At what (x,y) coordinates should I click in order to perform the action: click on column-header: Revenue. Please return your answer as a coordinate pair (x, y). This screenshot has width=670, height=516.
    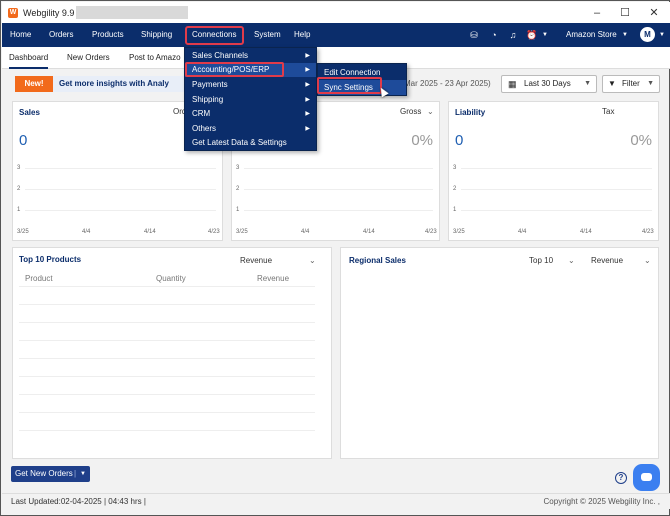
    Looking at the image, I should click on (273, 278).